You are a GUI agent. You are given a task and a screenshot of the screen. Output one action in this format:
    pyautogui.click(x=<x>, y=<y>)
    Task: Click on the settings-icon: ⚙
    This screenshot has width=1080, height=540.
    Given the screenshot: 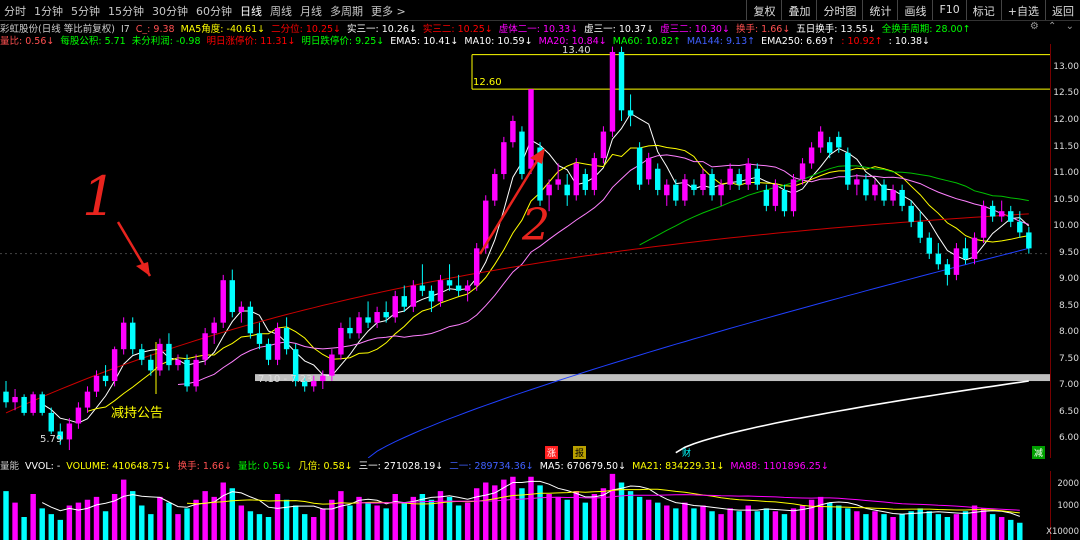 What is the action you would take?
    pyautogui.click(x=1034, y=26)
    